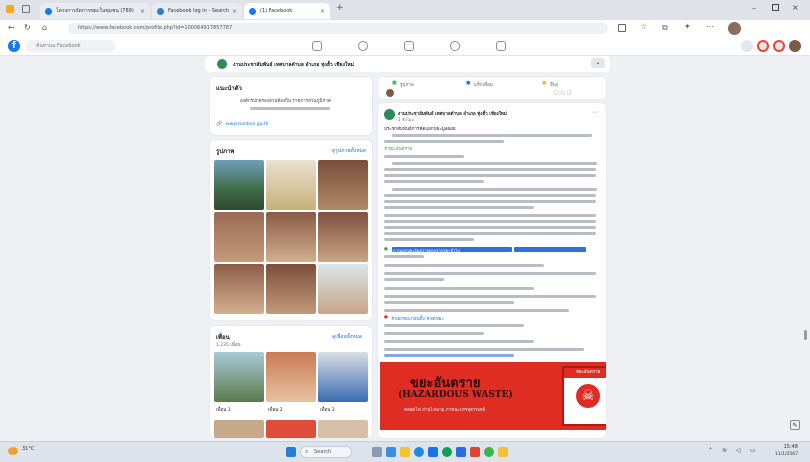  Describe the element at coordinates (775, 7) in the screenshot. I see `maximize-icon` at that location.